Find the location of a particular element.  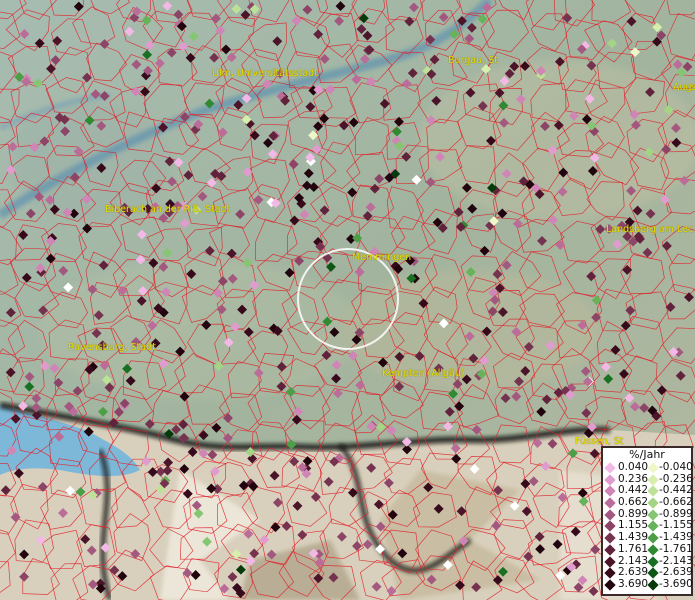

city-label-memmingen: Memmingen is located at coordinates (382, 257).